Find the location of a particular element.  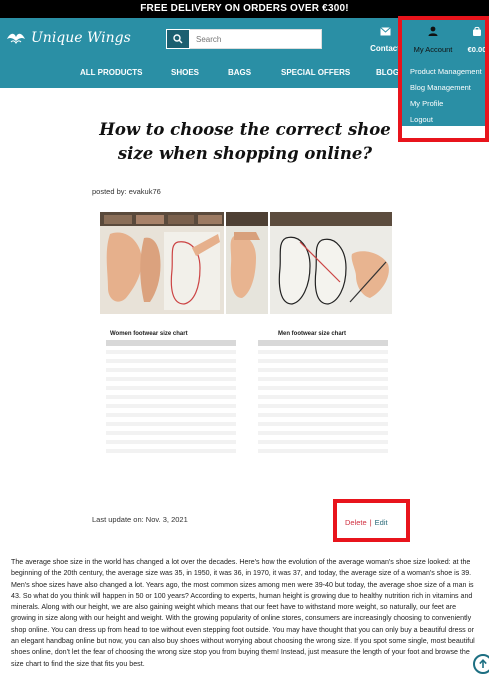

site-logo: Unique Wings is located at coordinates (68, 38).